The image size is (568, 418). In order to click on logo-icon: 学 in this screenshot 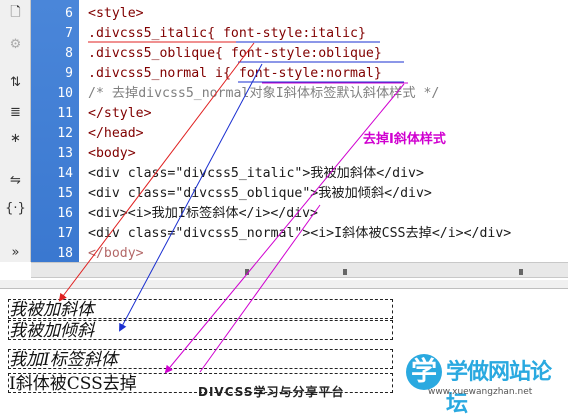, I will do `click(424, 372)`.